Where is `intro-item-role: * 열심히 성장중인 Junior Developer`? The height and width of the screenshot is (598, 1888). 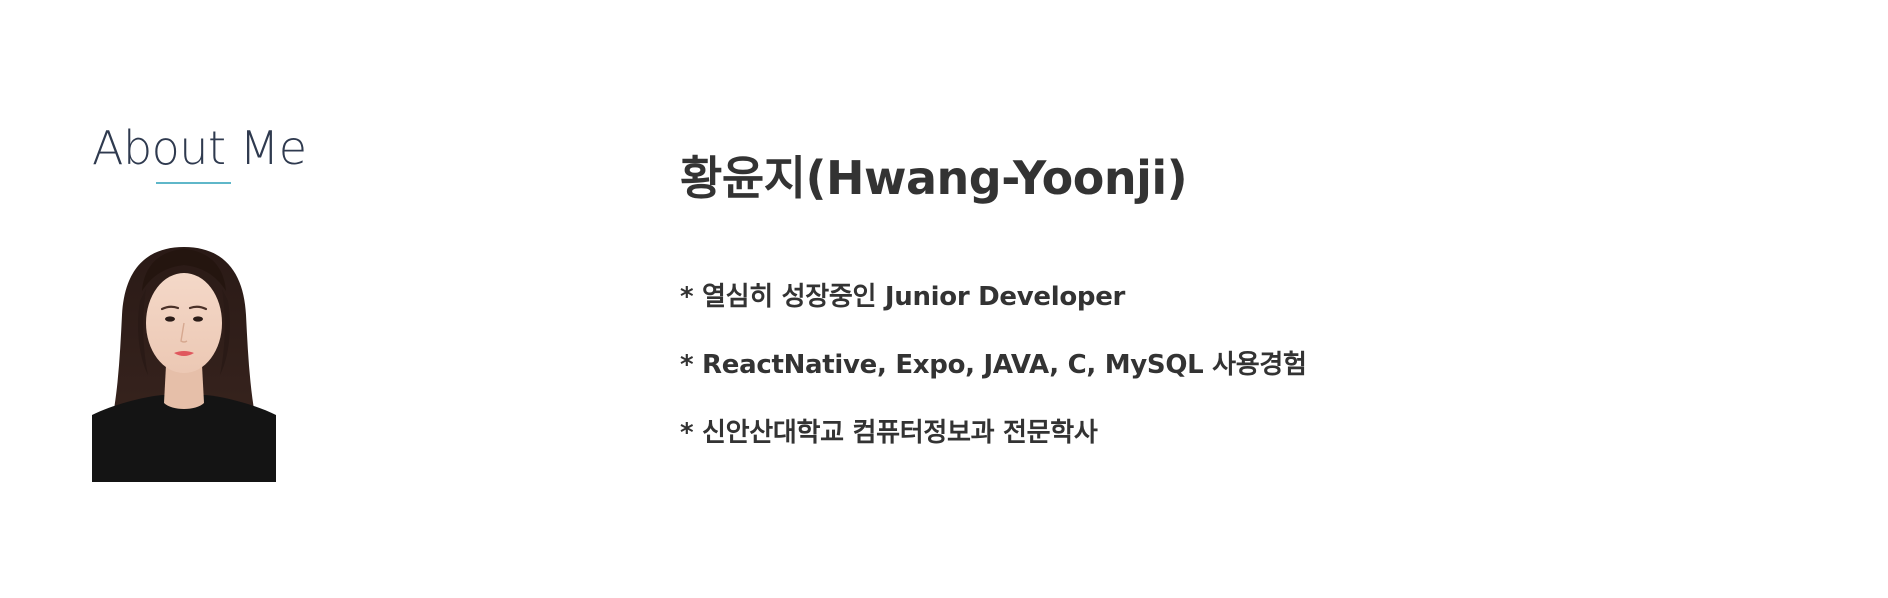
intro-item-role: * 열심히 성장중인 Junior Developer is located at coordinates (903, 297).